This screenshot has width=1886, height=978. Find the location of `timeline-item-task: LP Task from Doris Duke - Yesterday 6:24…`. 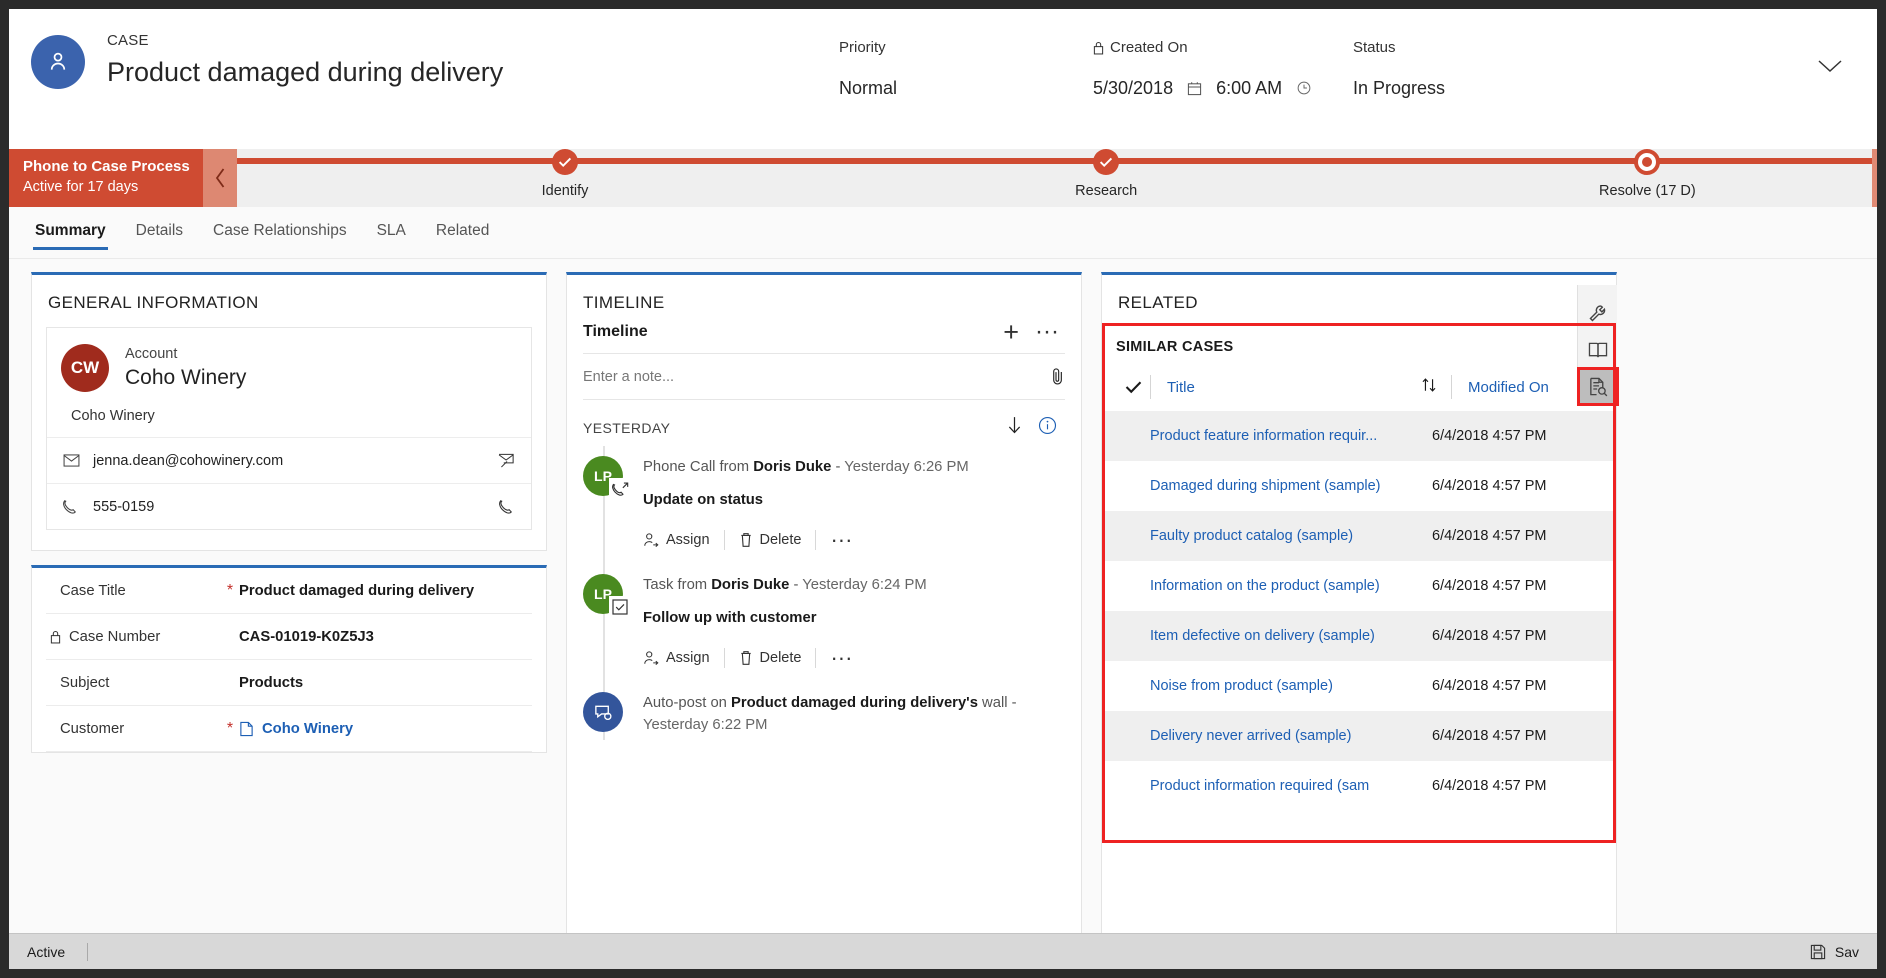

timeline-item-task: LP Task from Doris Duke - Yesterday 6:24… is located at coordinates (832, 623).